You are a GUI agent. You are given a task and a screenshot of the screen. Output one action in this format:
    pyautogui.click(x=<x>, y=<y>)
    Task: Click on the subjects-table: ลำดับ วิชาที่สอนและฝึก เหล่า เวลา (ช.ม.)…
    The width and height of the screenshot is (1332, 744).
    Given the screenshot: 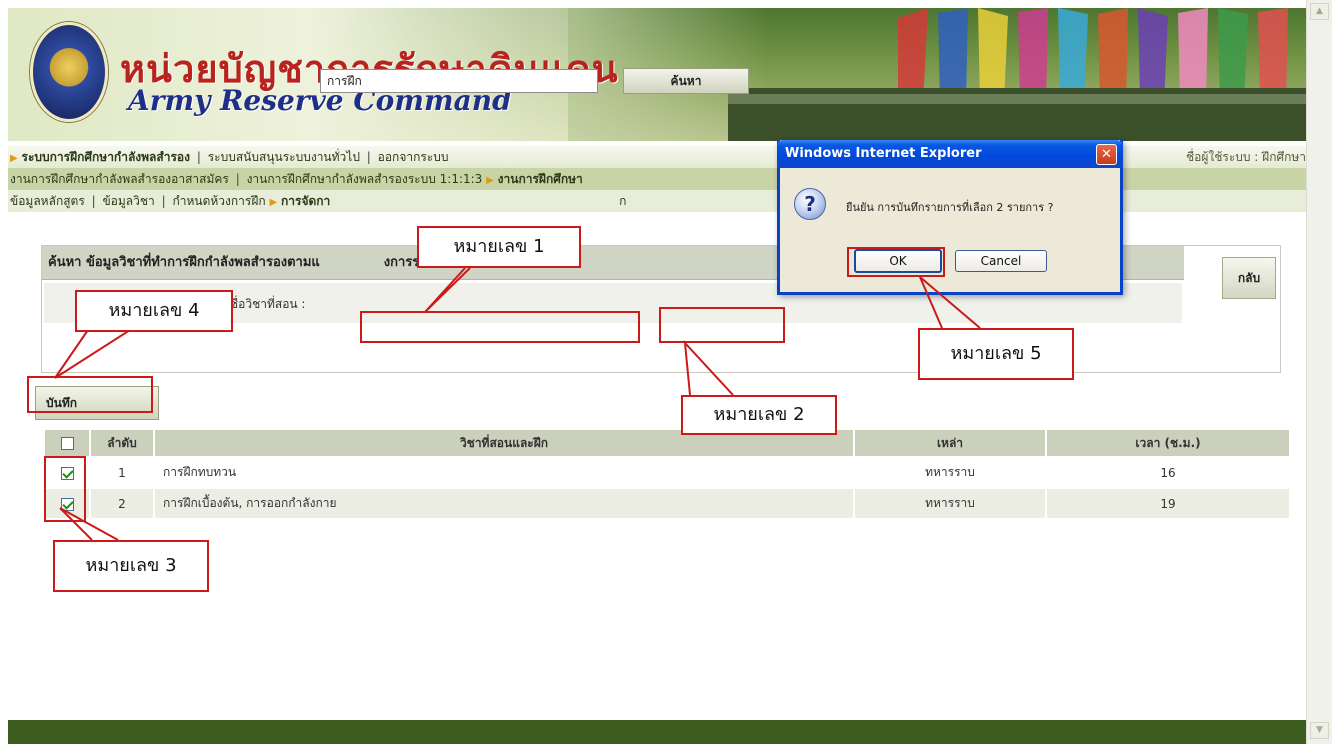 What is the action you would take?
    pyautogui.click(x=667, y=474)
    